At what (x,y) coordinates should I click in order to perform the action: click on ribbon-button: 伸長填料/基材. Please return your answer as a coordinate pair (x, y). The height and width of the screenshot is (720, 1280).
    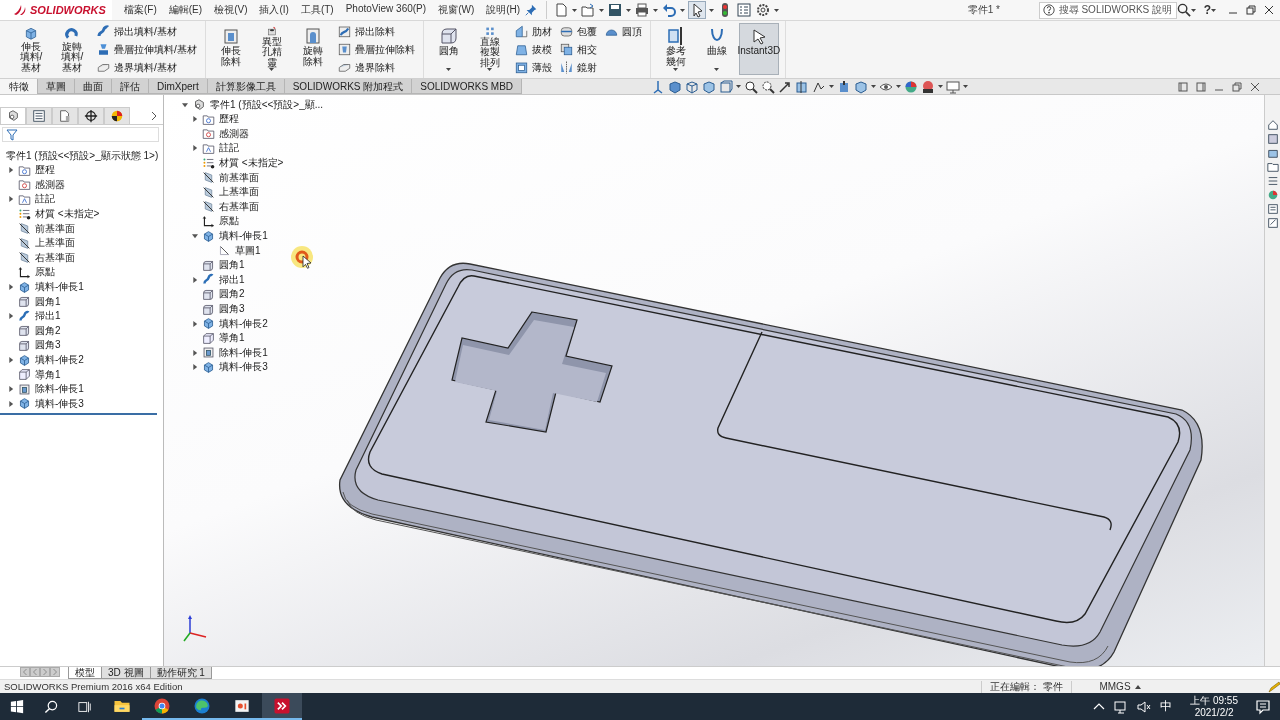
    Looking at the image, I should click on (31, 49).